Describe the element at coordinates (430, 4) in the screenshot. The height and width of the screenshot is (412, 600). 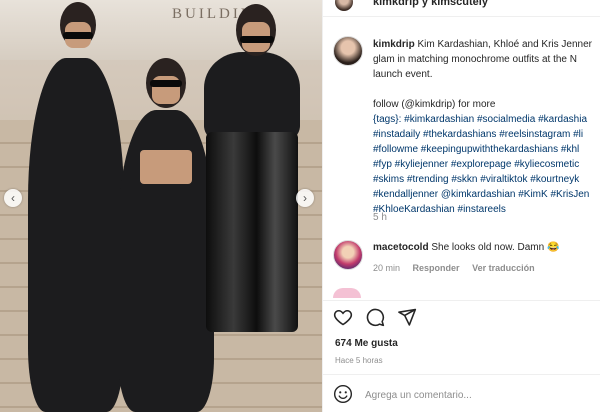
I see `header-usernames: kimkdrip y kimscutely` at that location.